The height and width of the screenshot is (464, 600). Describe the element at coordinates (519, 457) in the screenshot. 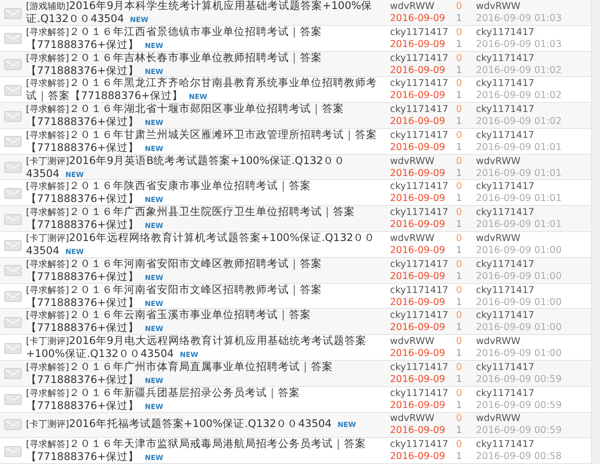

I see `last-post-time: 2016-09-09 00:58` at that location.